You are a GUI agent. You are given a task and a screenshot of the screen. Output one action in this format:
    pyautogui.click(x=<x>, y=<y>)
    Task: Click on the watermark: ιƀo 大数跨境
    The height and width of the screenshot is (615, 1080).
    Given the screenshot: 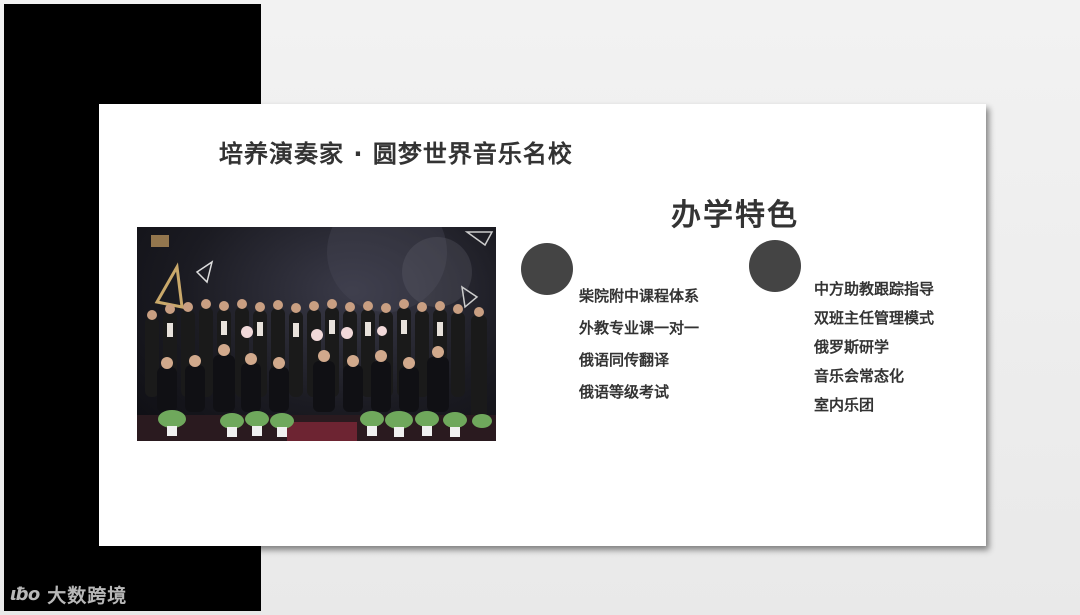 What is the action you would take?
    pyautogui.click(x=68, y=594)
    